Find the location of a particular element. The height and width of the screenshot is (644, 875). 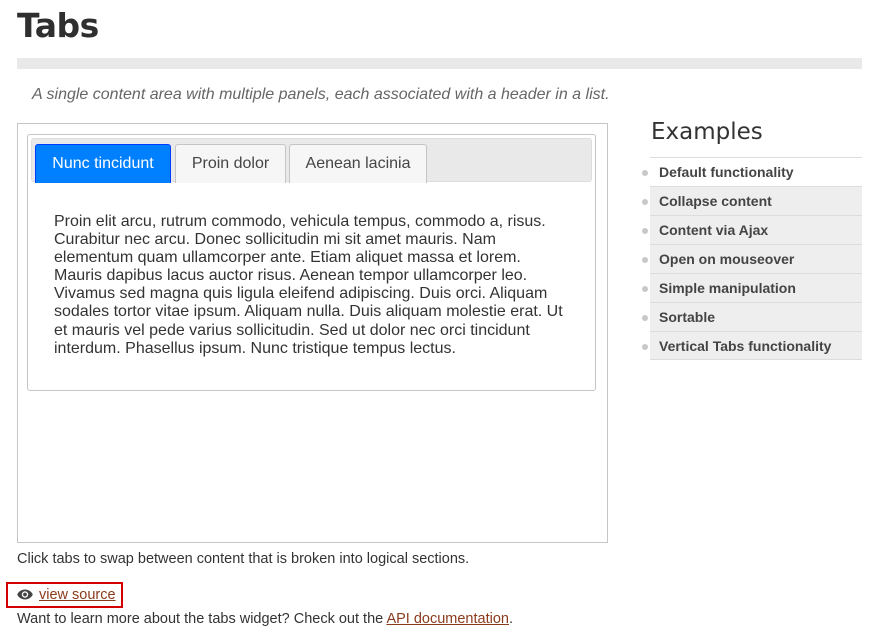

example-label: Sortable is located at coordinates (687, 317).